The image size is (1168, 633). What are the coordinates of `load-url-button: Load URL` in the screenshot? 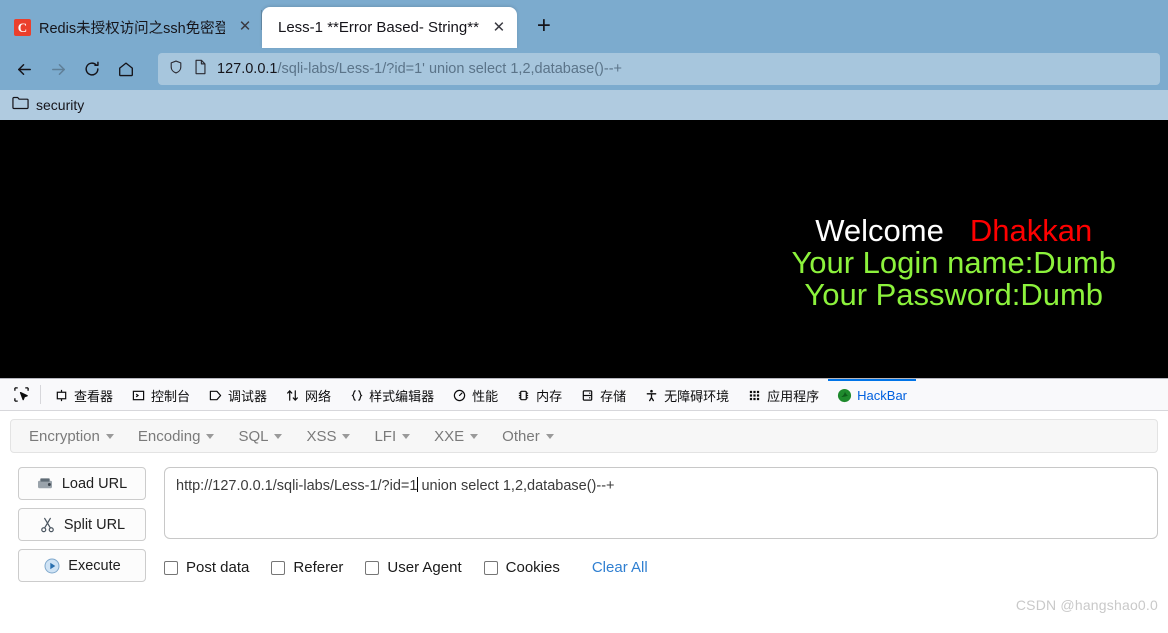 It's located at (82, 483).